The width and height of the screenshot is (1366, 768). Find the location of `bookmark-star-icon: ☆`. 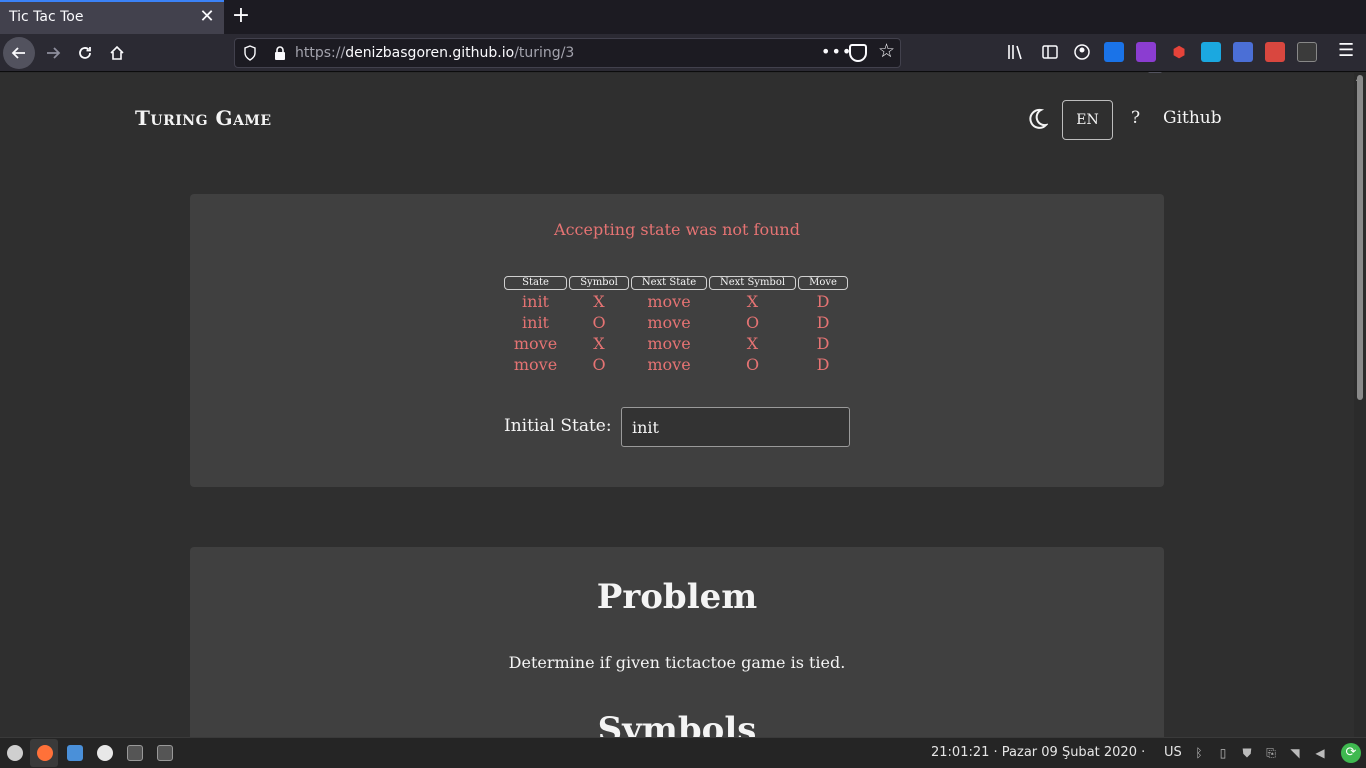

bookmark-star-icon: ☆ is located at coordinates (886, 51).